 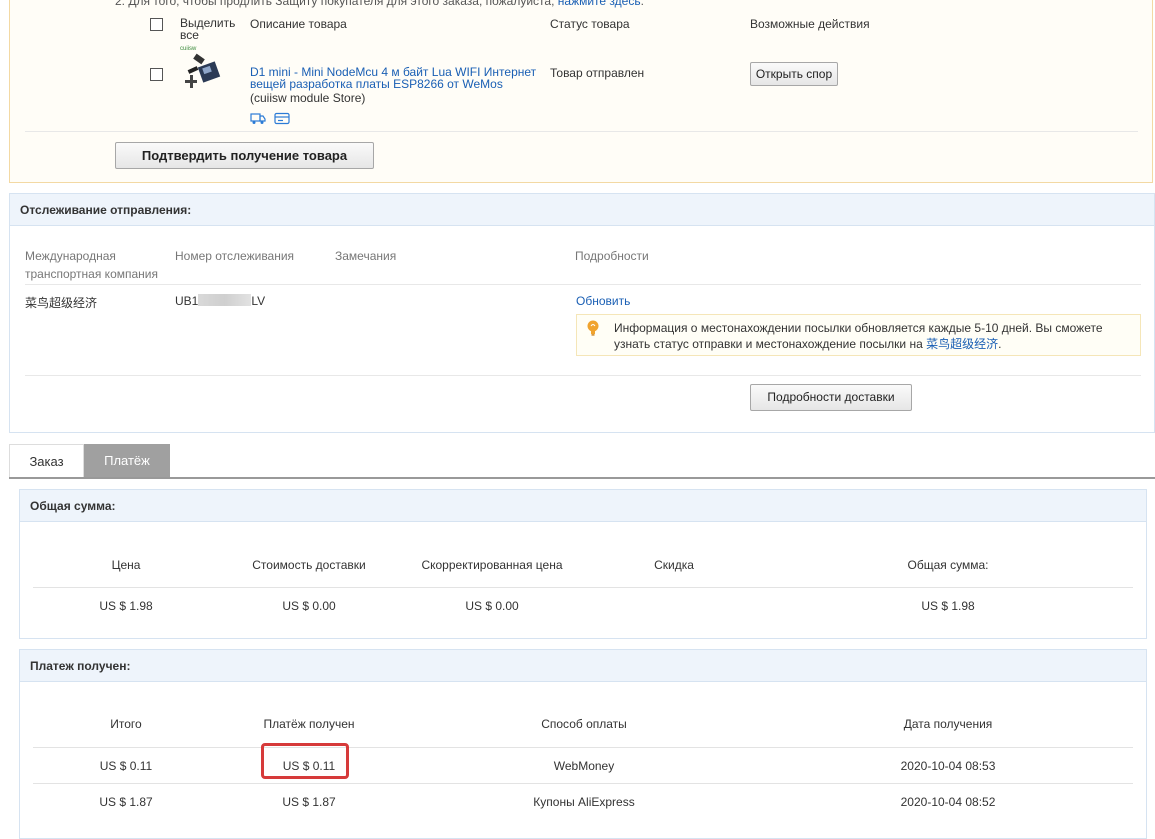 What do you see at coordinates (61, 303) in the screenshot?
I see `carrier-name: 菜鸟超级经济` at bounding box center [61, 303].